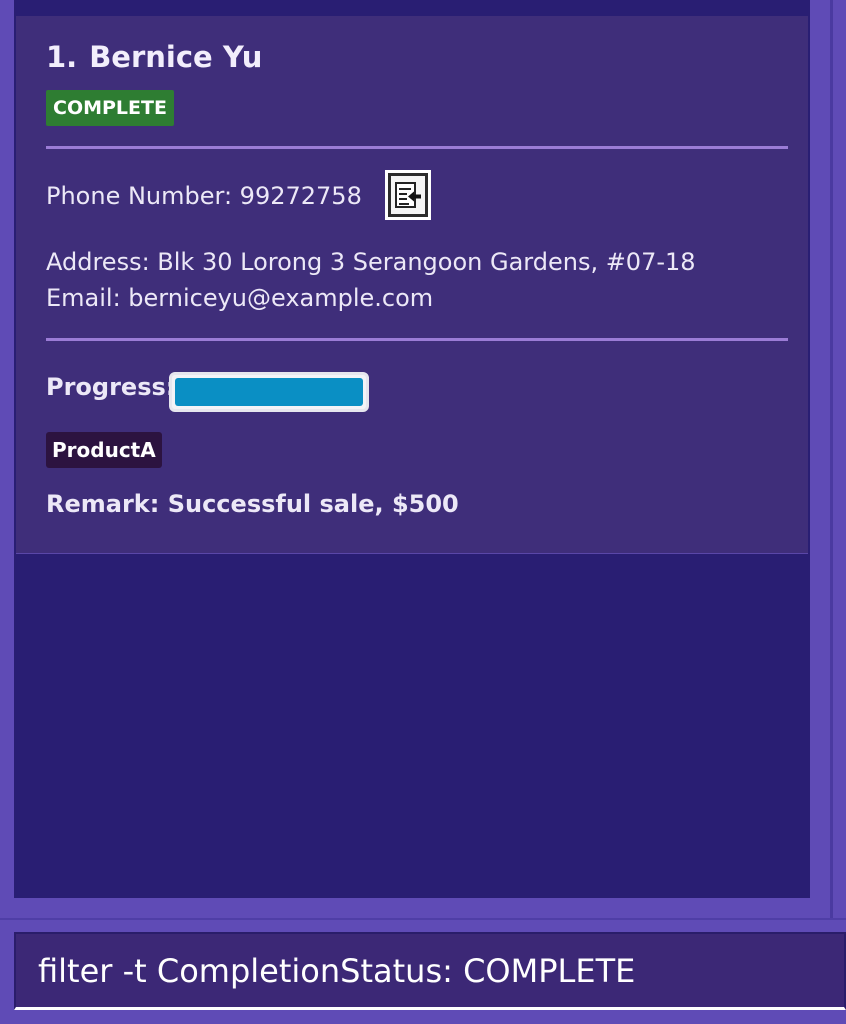 This screenshot has width=846, height=1024. I want to click on copy-to-clipboard-icon, so click(408, 195).